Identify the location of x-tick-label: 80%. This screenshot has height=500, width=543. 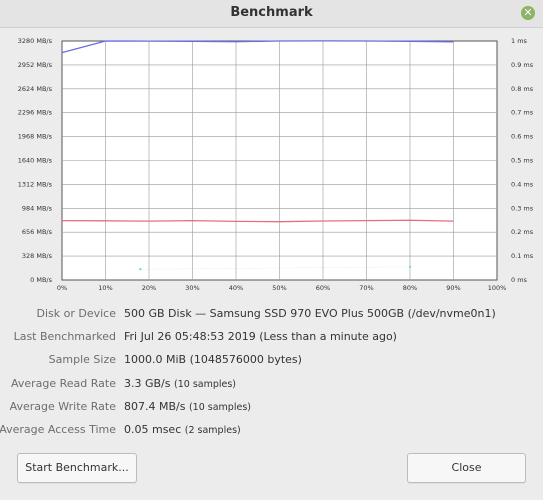
(410, 288).